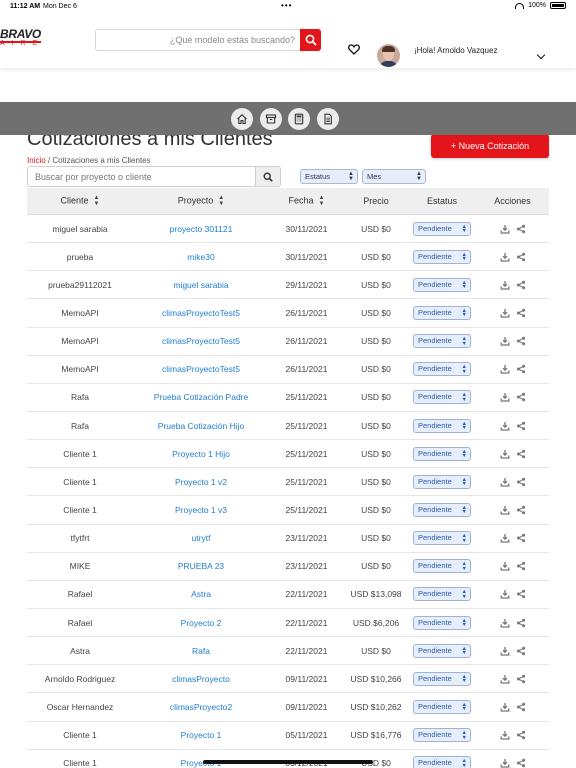 Image resolution: width=576 pixels, height=768 pixels. Describe the element at coordinates (25, 37) in the screenshot. I see `bravo-aire-logo: BRAVO AIRE` at that location.